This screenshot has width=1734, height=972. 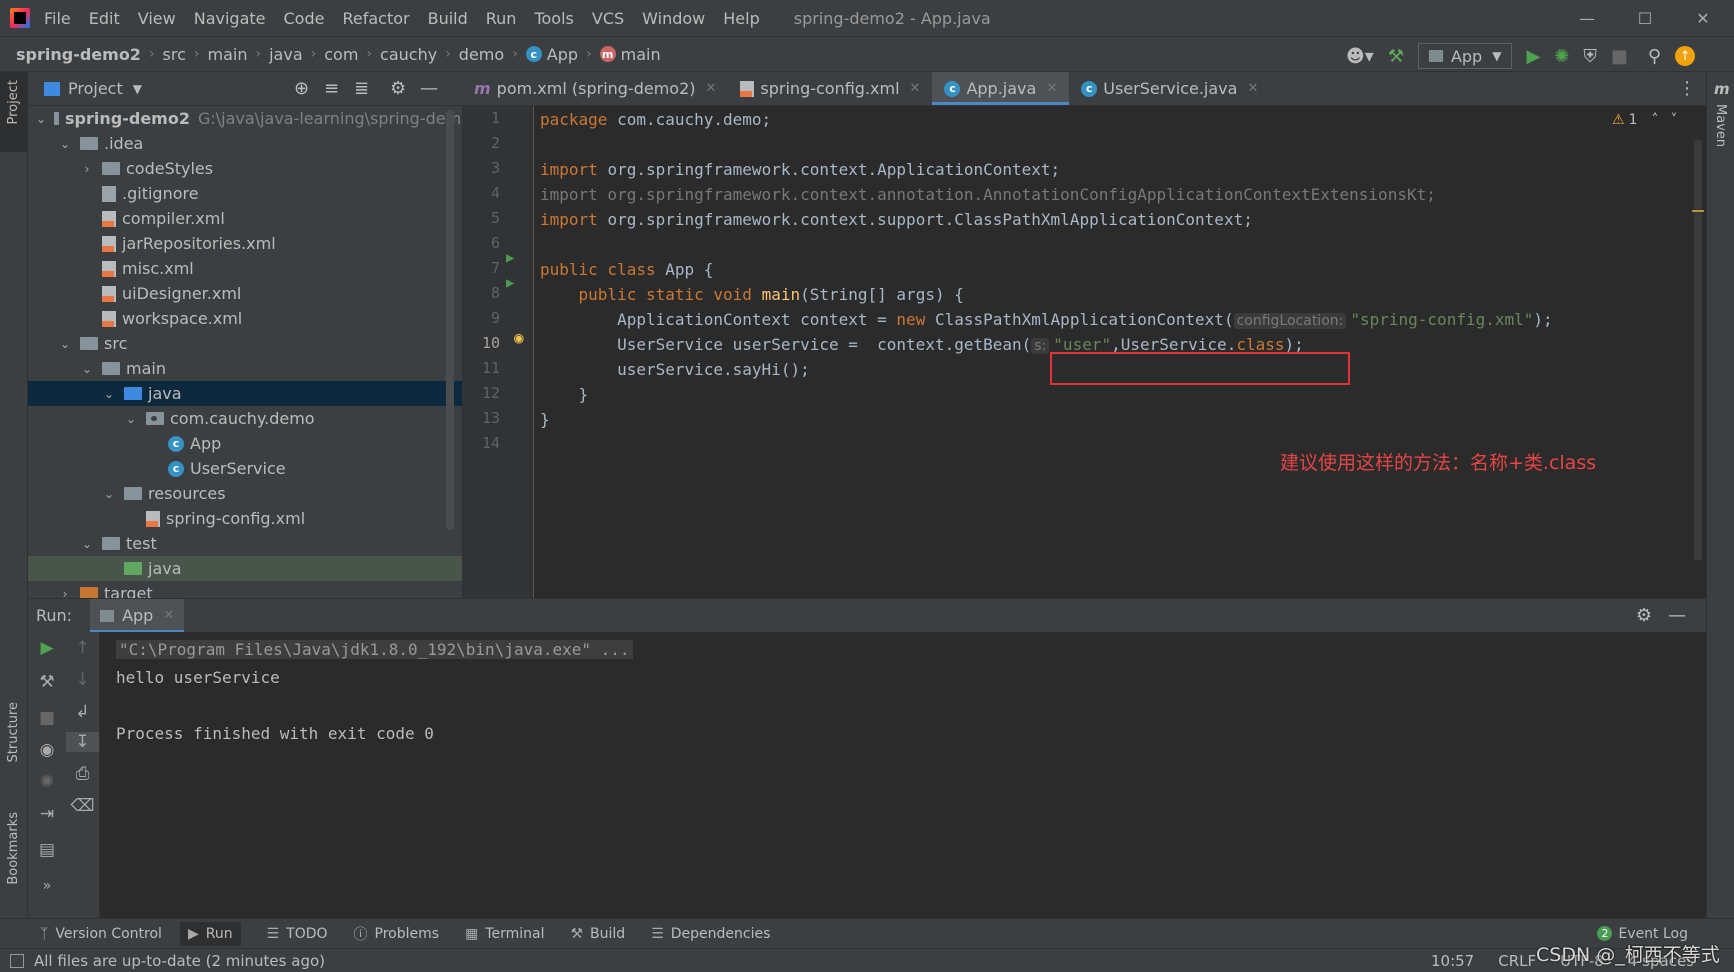 I want to click on run-gutter-icon: ▶, so click(x=510, y=258).